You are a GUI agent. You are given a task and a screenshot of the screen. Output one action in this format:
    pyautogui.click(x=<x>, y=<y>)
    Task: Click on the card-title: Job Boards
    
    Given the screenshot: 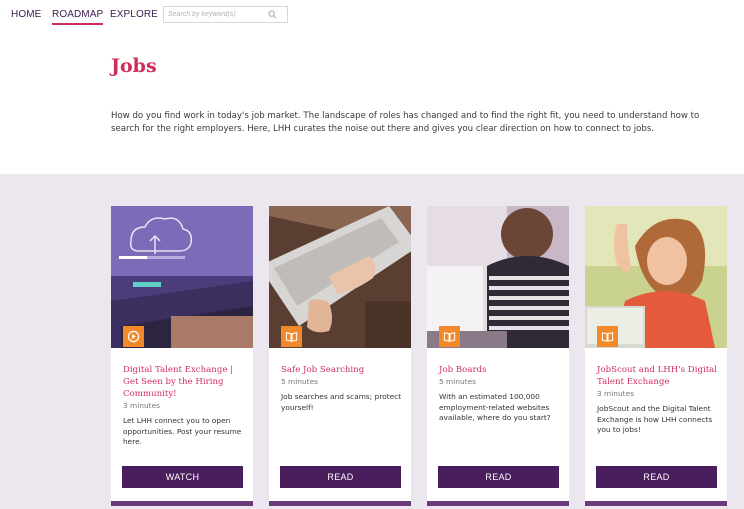 What is the action you would take?
    pyautogui.click(x=501, y=370)
    